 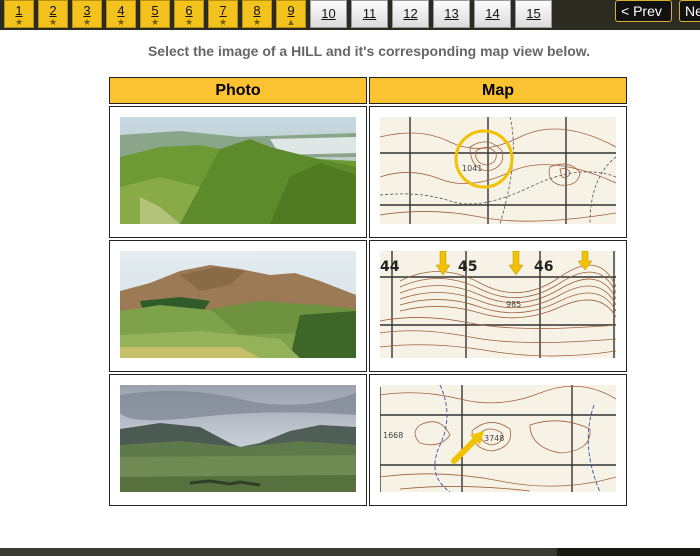 I want to click on map-option-3: 1668 3748, so click(x=498, y=440).